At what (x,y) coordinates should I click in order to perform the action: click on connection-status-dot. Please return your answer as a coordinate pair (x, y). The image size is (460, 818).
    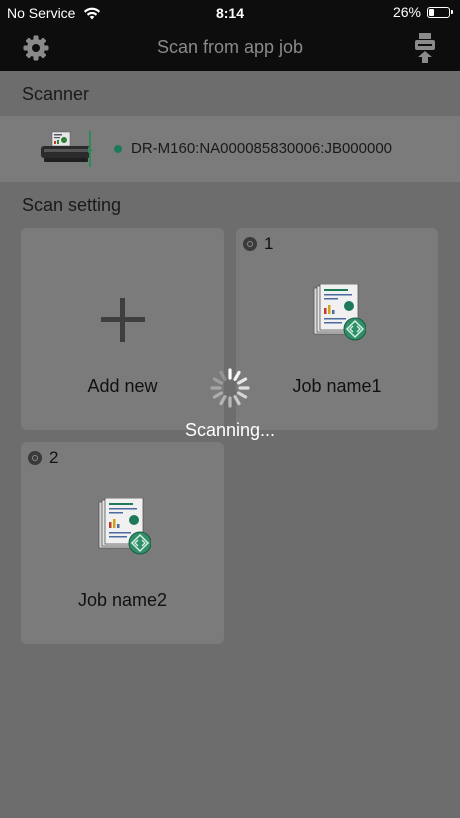
    Looking at the image, I should click on (118, 149).